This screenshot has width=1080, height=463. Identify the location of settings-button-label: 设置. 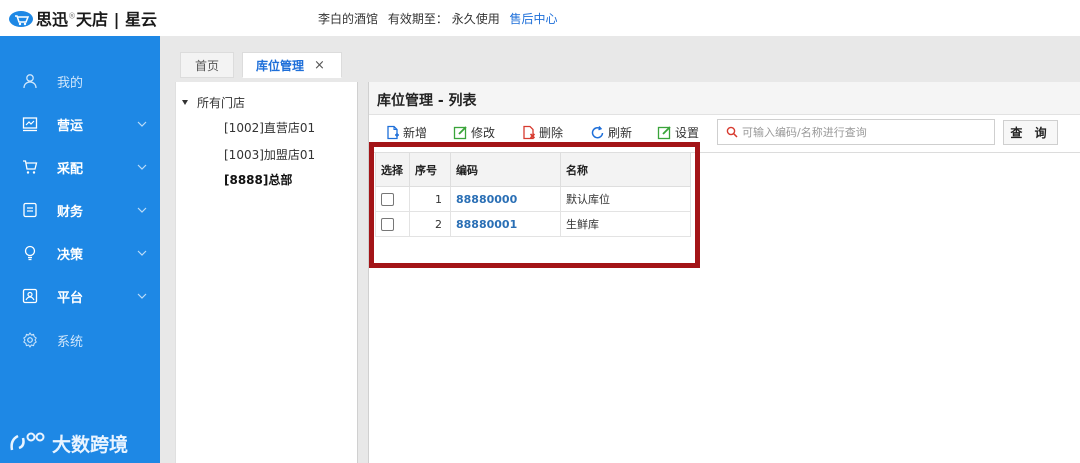
(687, 132).